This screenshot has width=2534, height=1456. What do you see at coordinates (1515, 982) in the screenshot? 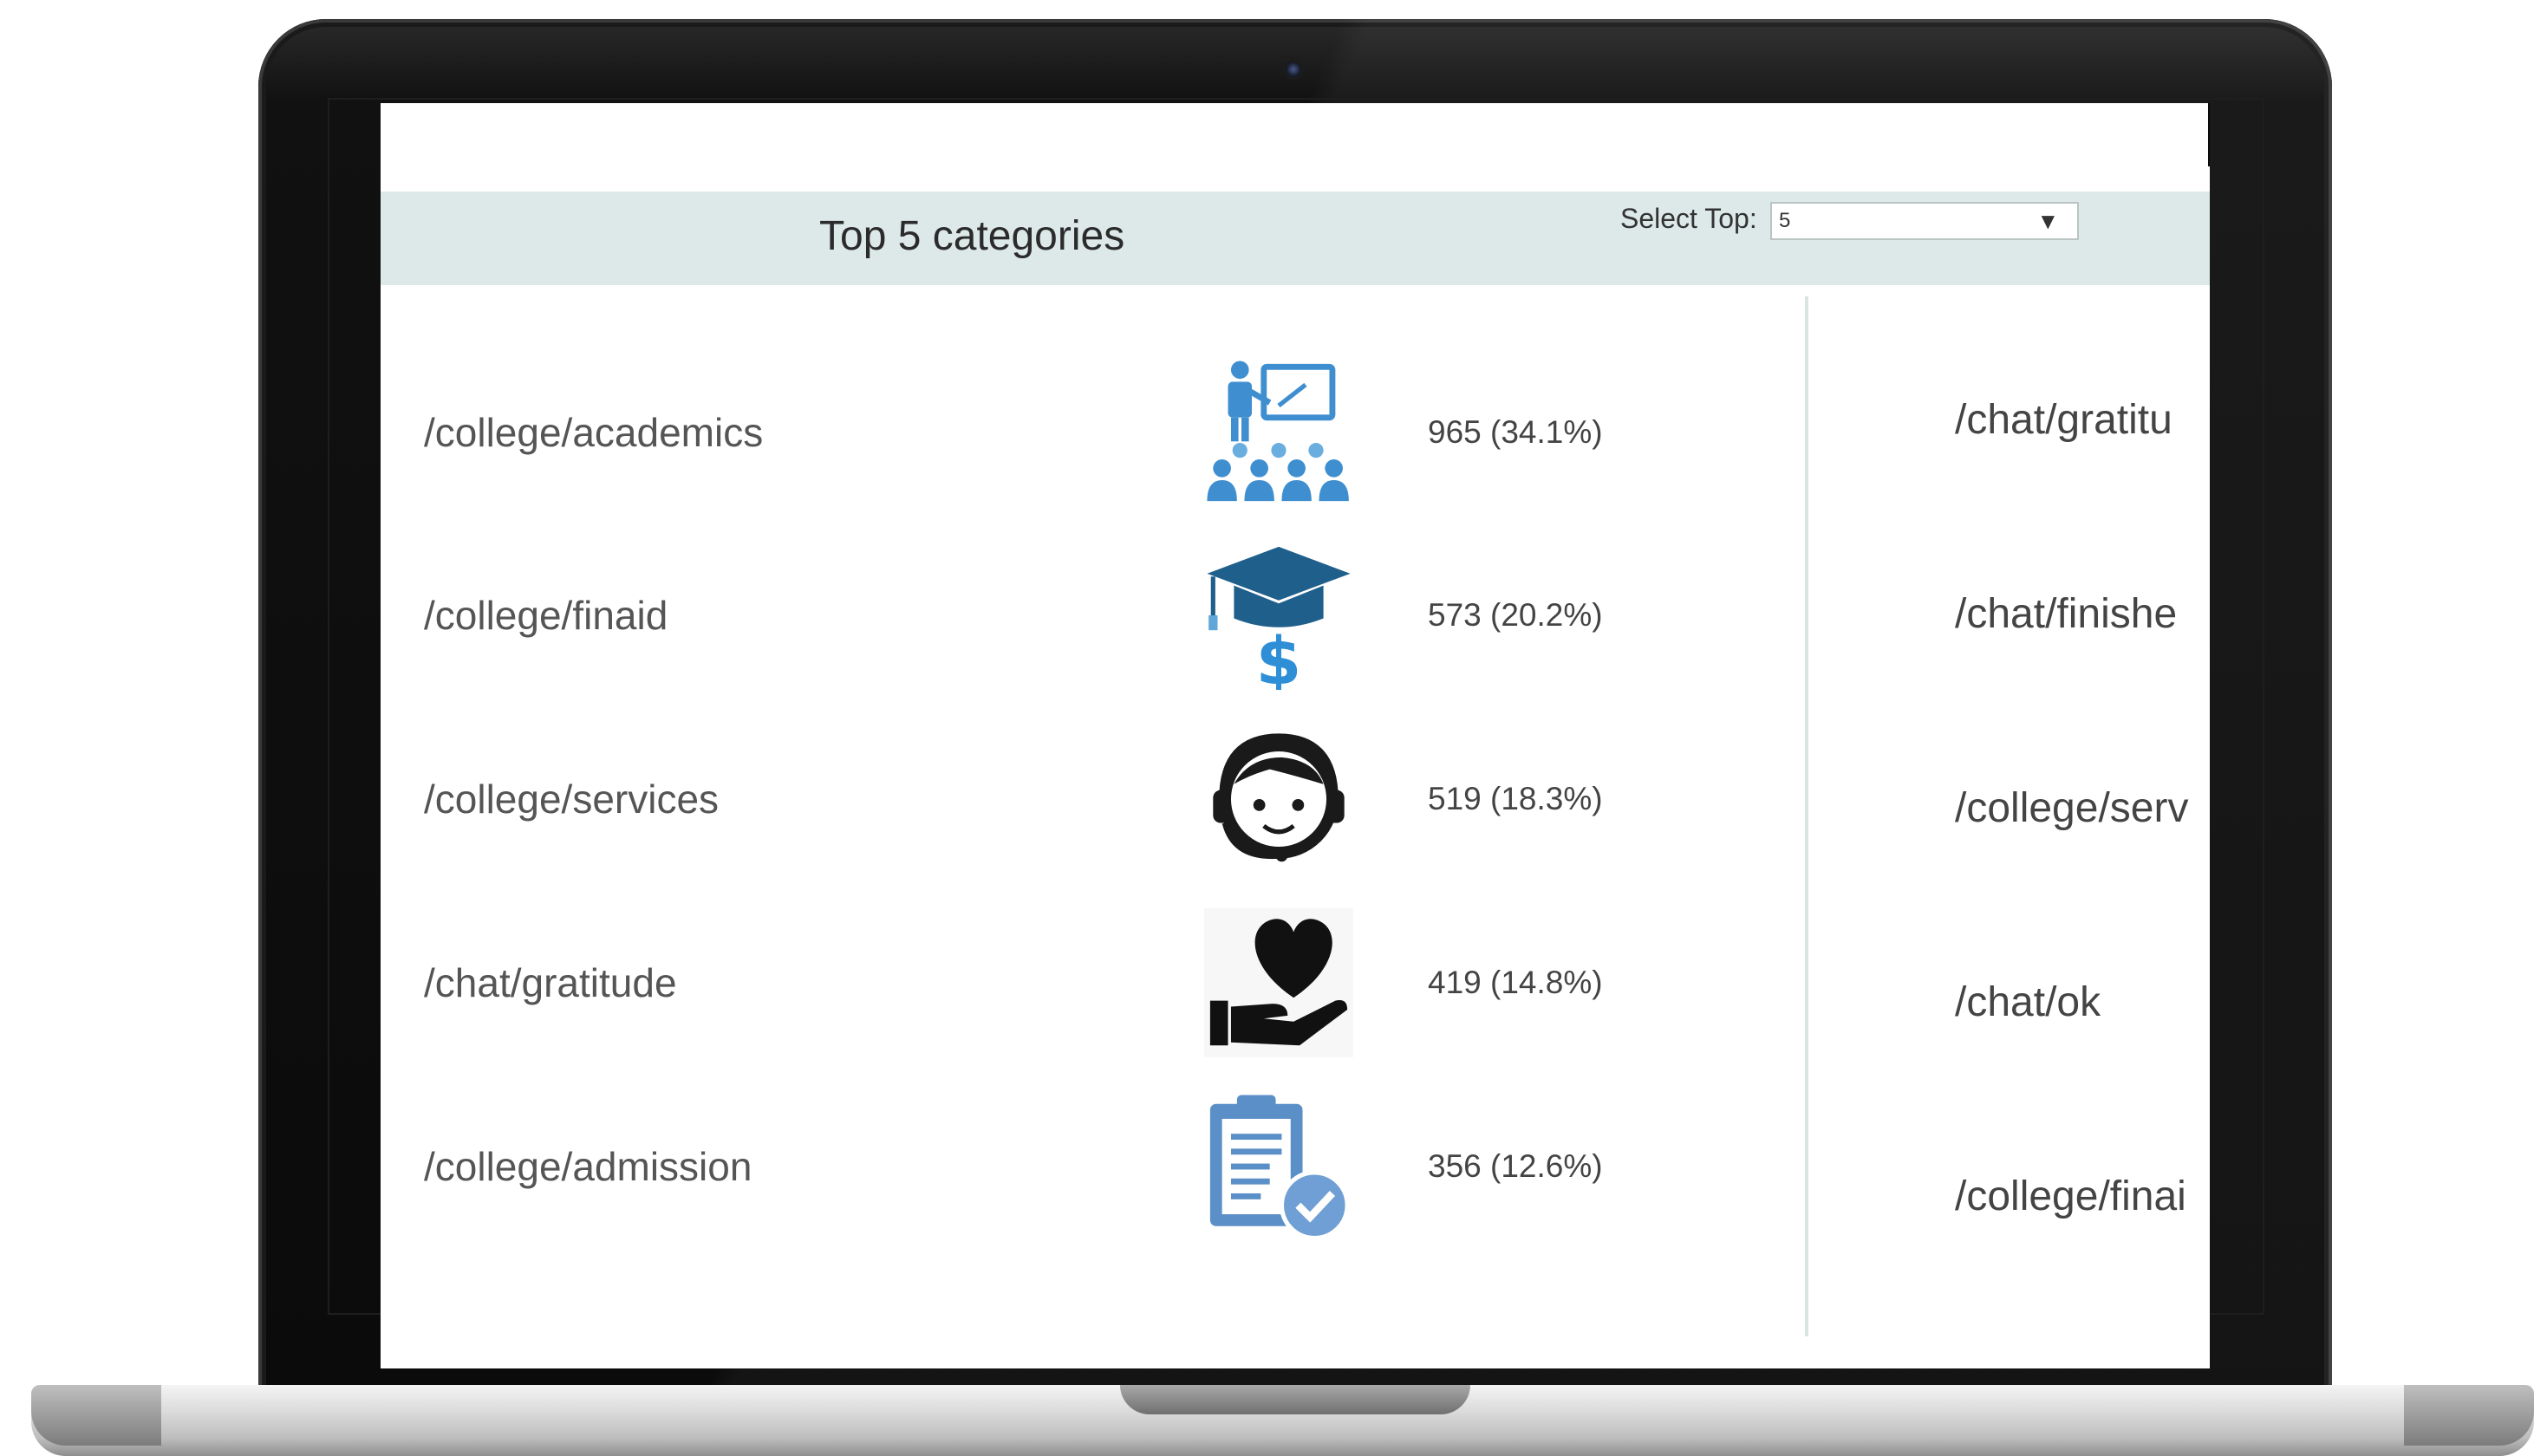
I see `category-value: 419 (14.8%)` at bounding box center [1515, 982].